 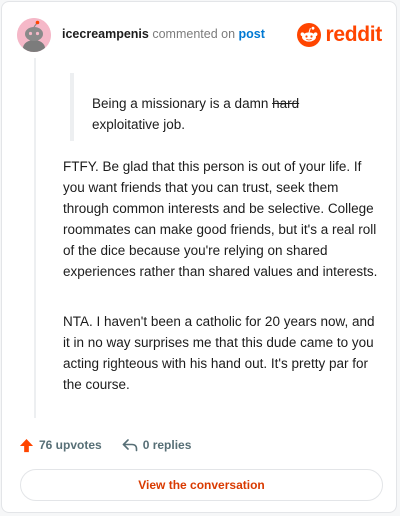 I want to click on upvote-arrow-icon, so click(x=26, y=445).